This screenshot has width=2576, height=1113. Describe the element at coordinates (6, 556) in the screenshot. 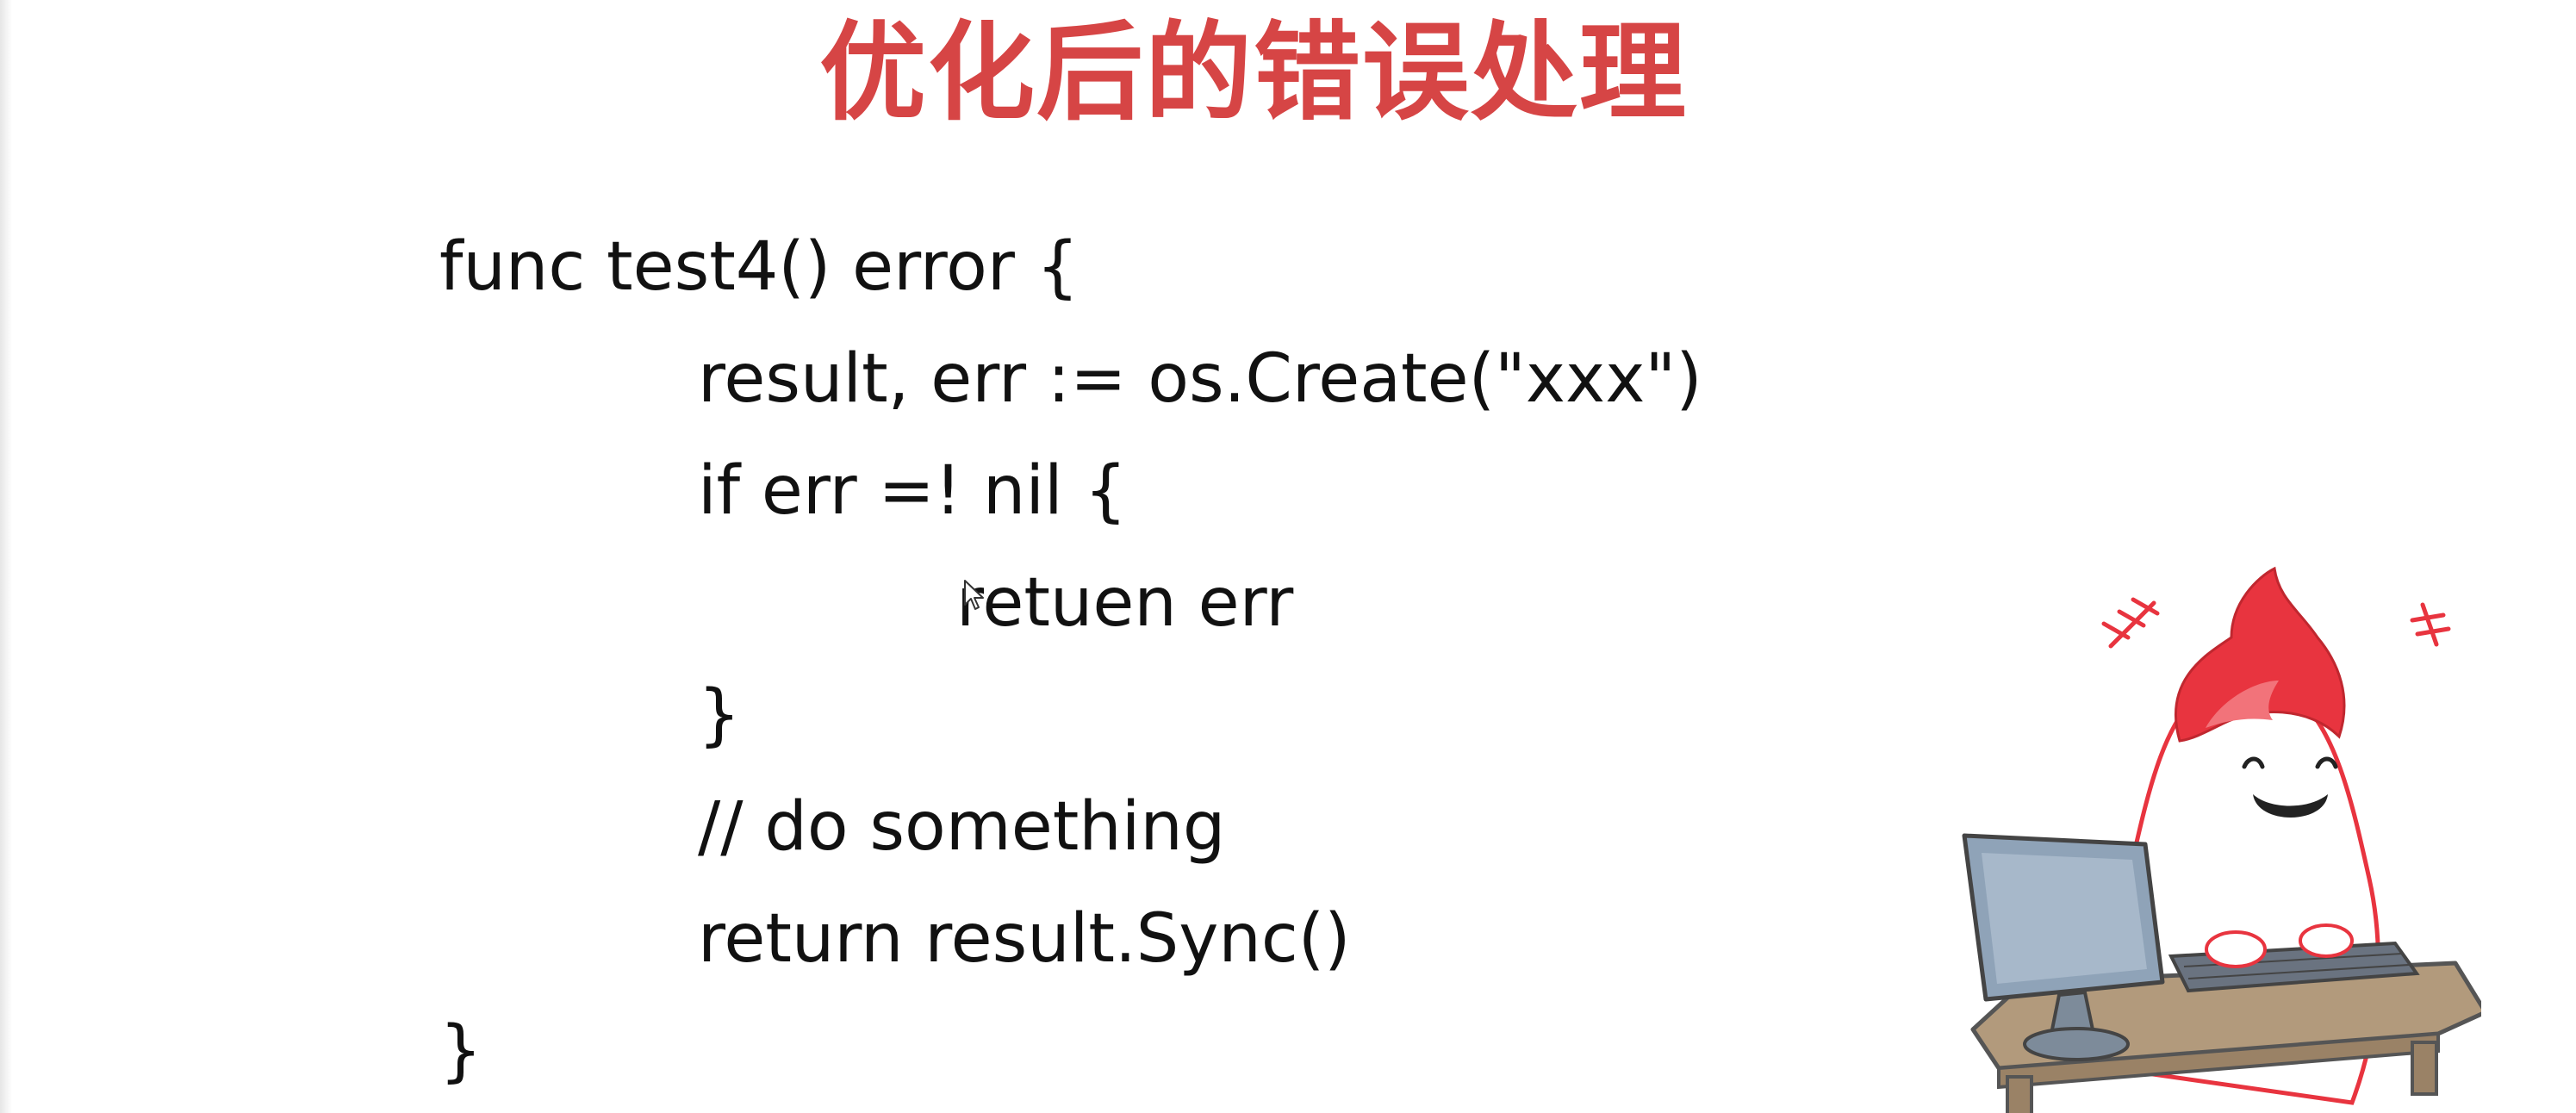

I see `slide-left-edge-shadow` at that location.